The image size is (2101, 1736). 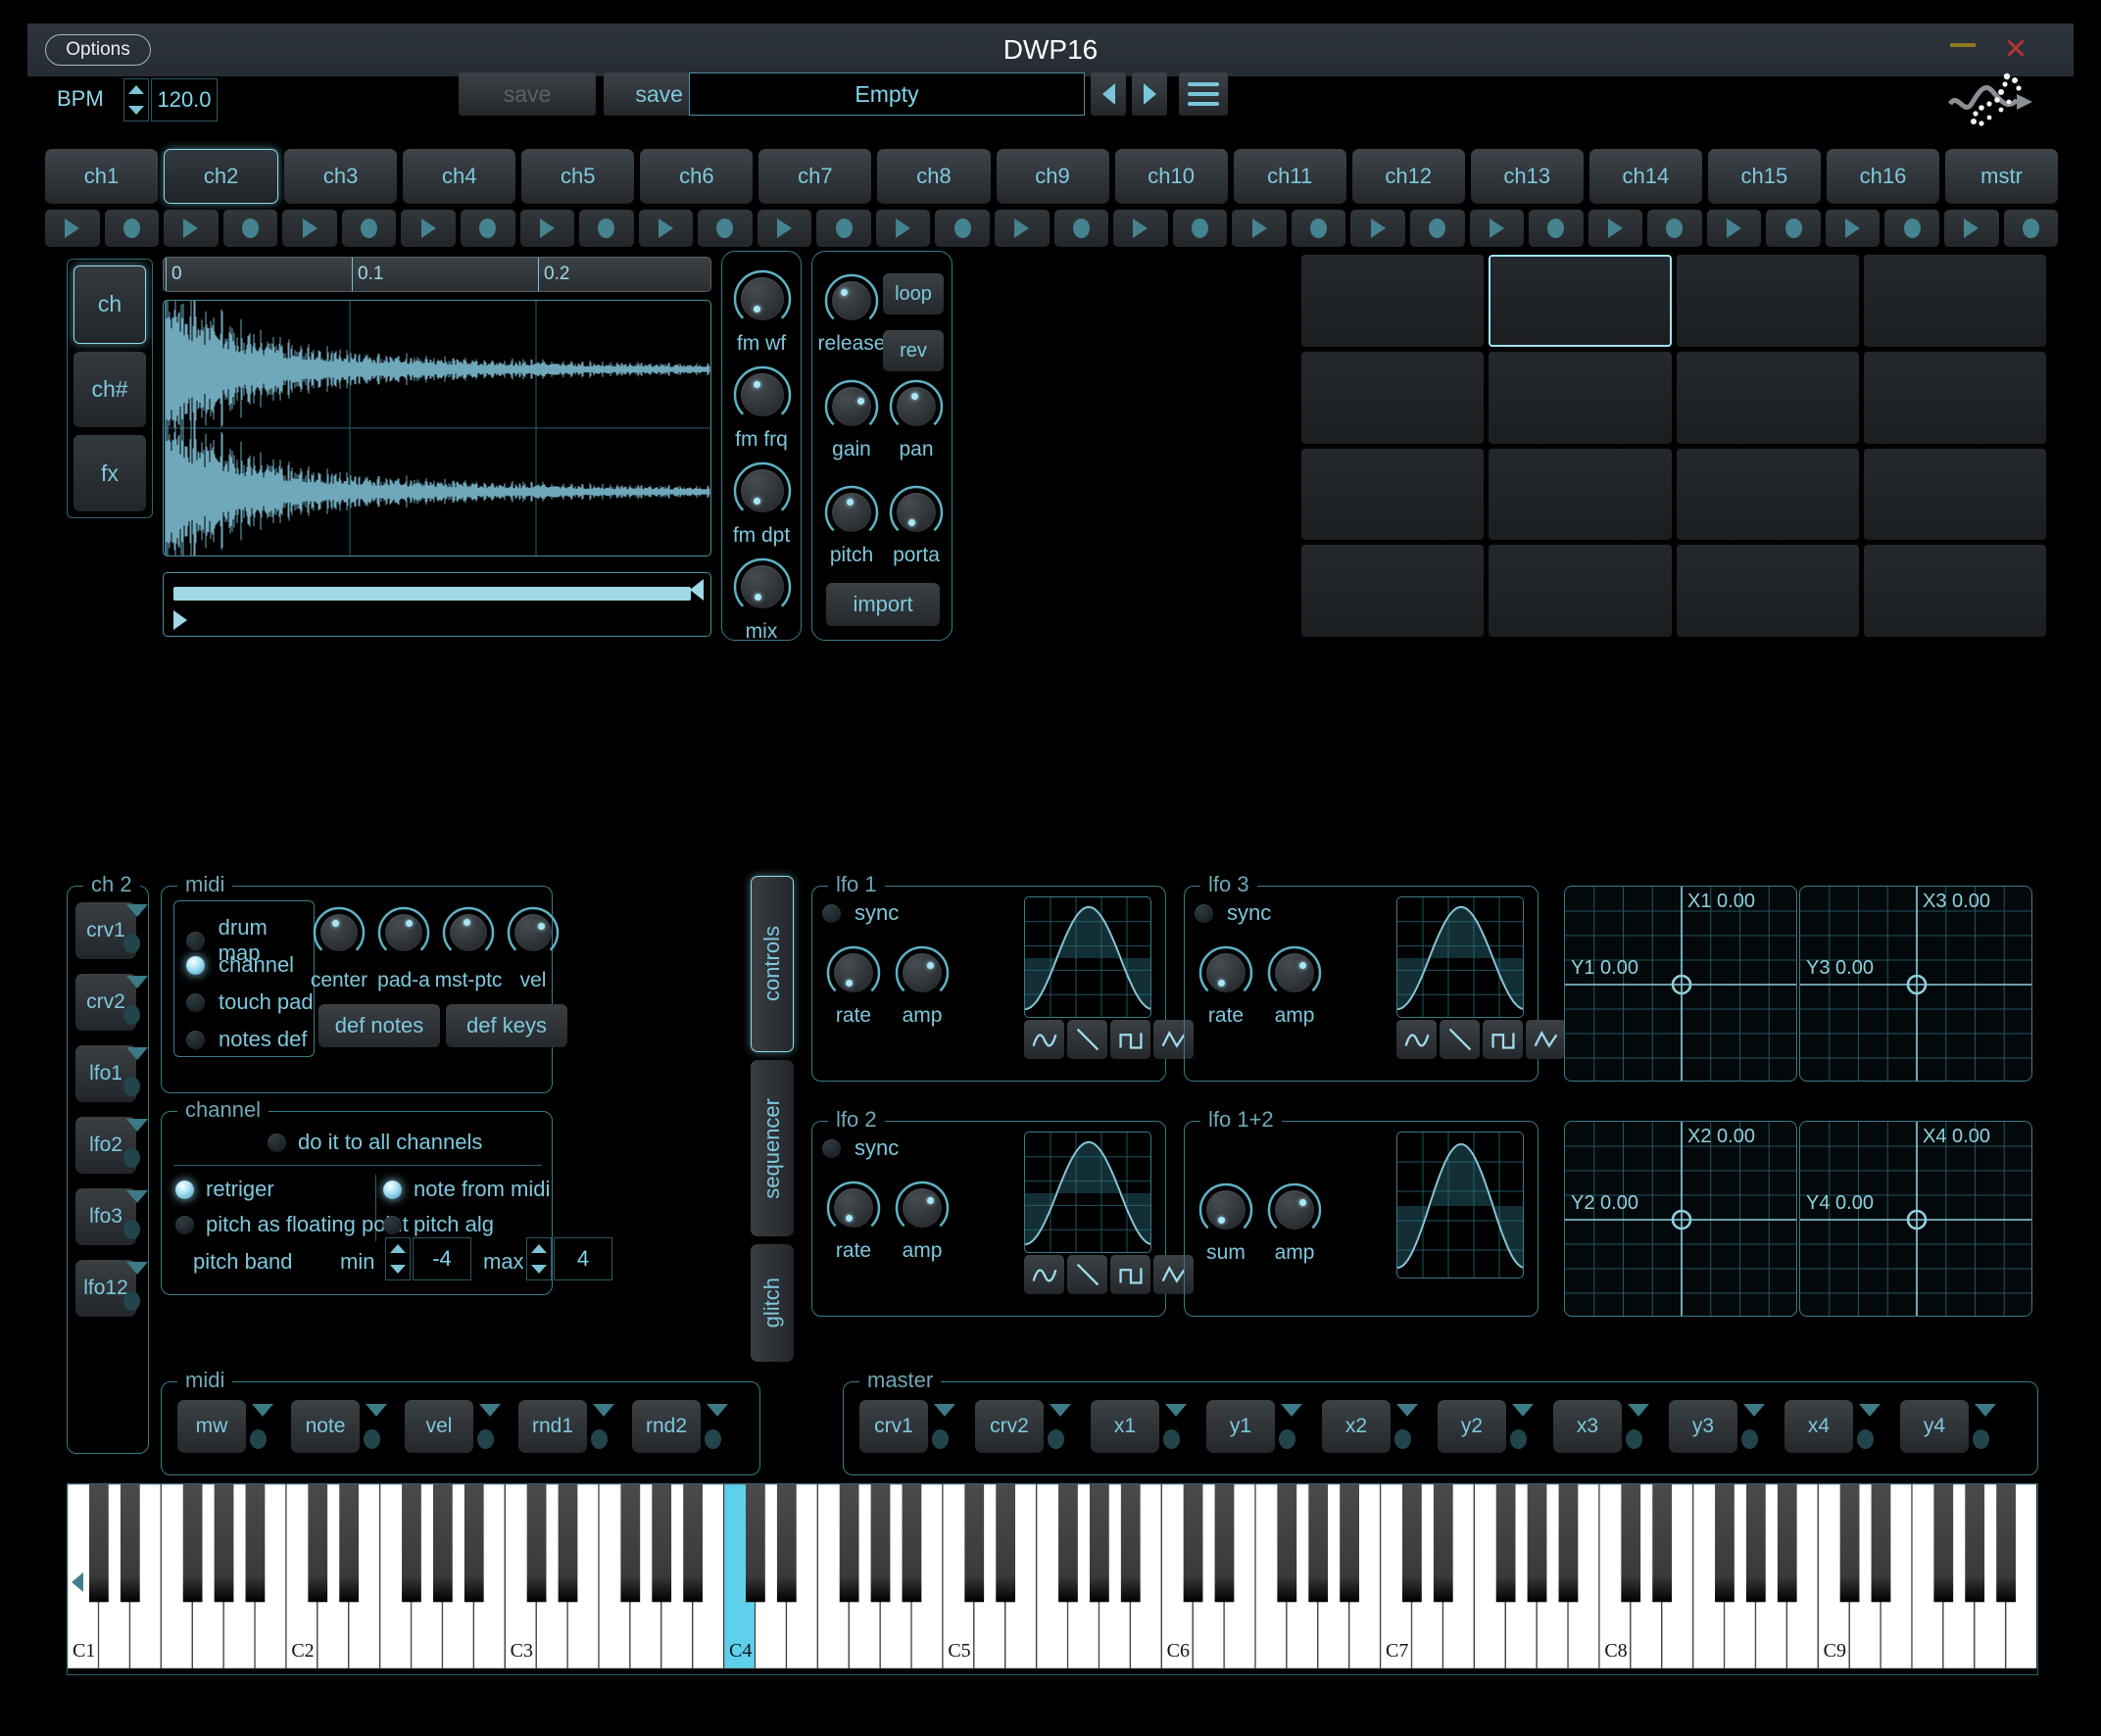 I want to click on mode-button-ch: ch, so click(x=110, y=304).